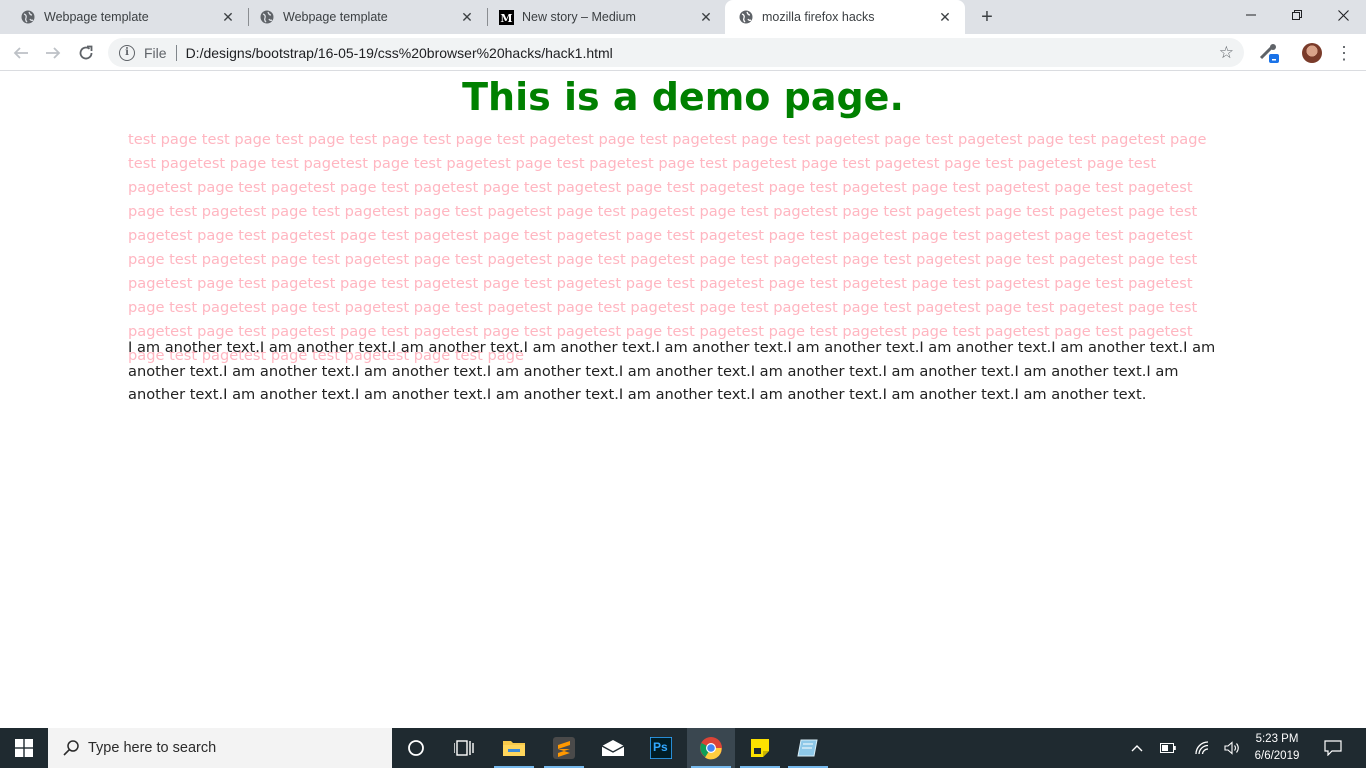 The width and height of the screenshot is (1366, 768). I want to click on chevron-up-icon, so click(1137, 748).